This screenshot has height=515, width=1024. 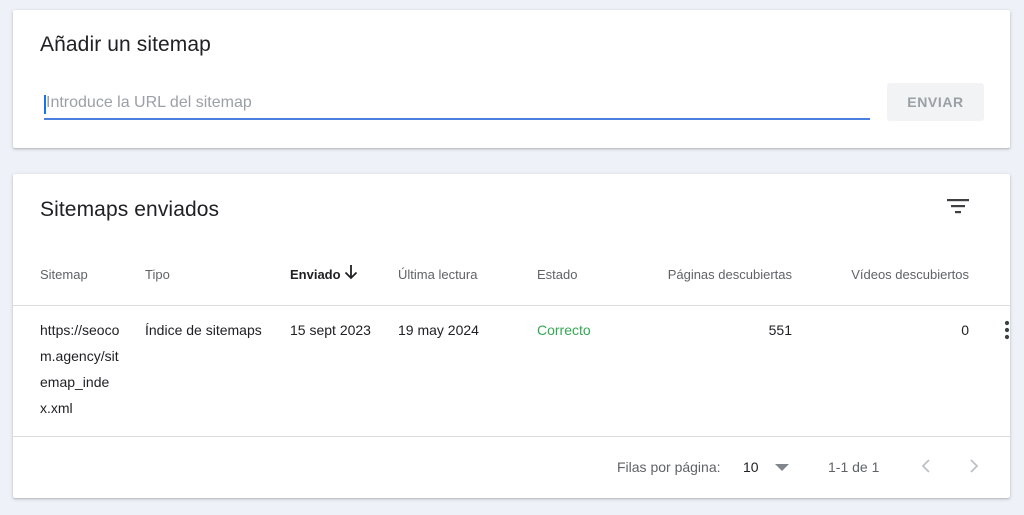 I want to click on column-header-tipo: Tipo, so click(x=157, y=274).